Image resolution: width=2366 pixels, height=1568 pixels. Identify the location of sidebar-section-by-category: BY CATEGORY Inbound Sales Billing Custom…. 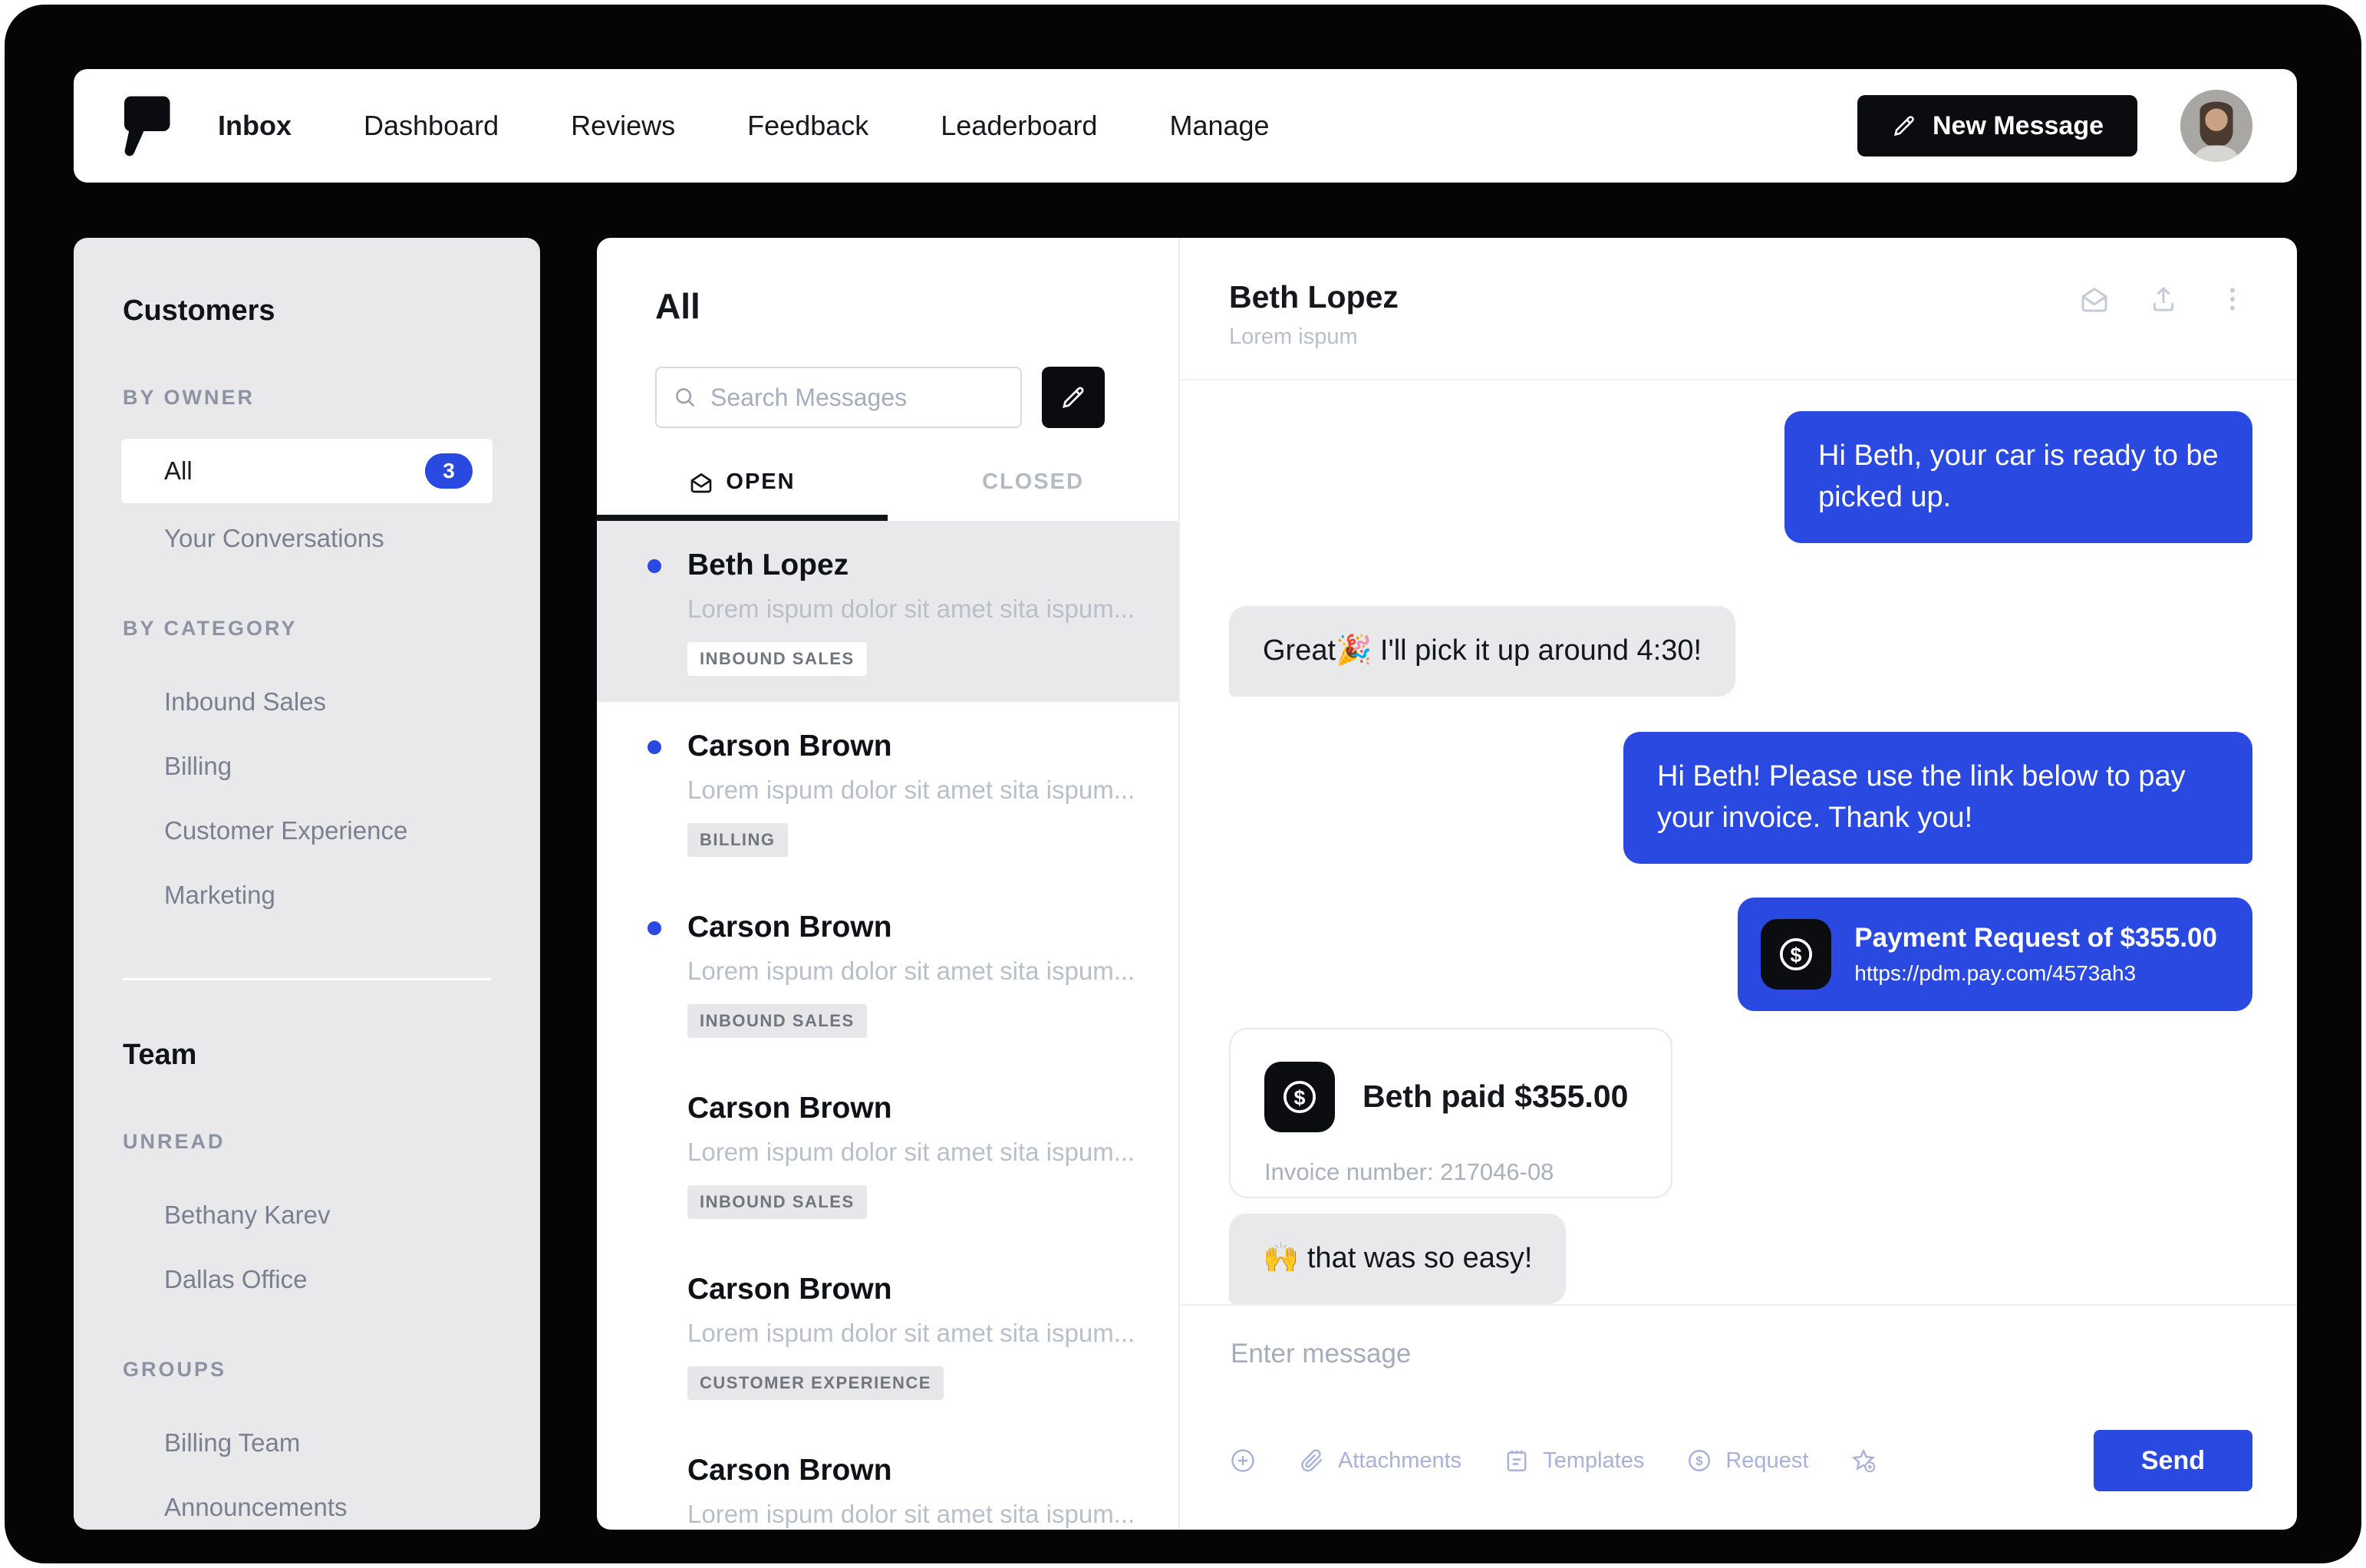
(307, 772).